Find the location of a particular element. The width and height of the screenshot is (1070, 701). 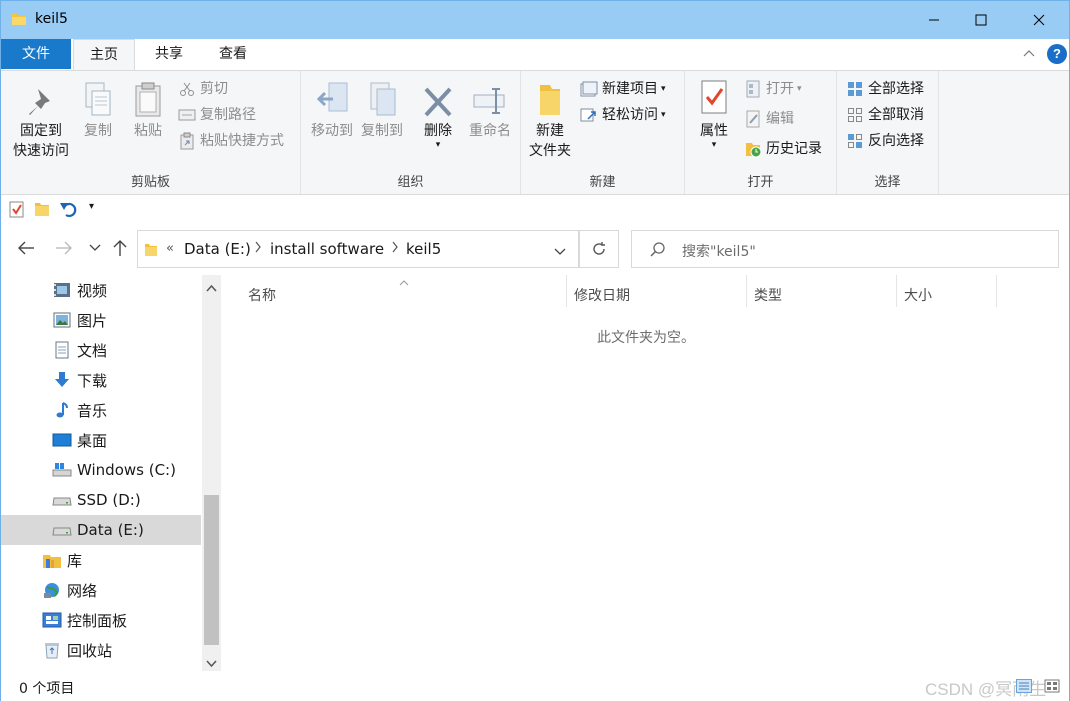

address-bar: « Data (E:) install software keil5 is located at coordinates (358, 249).